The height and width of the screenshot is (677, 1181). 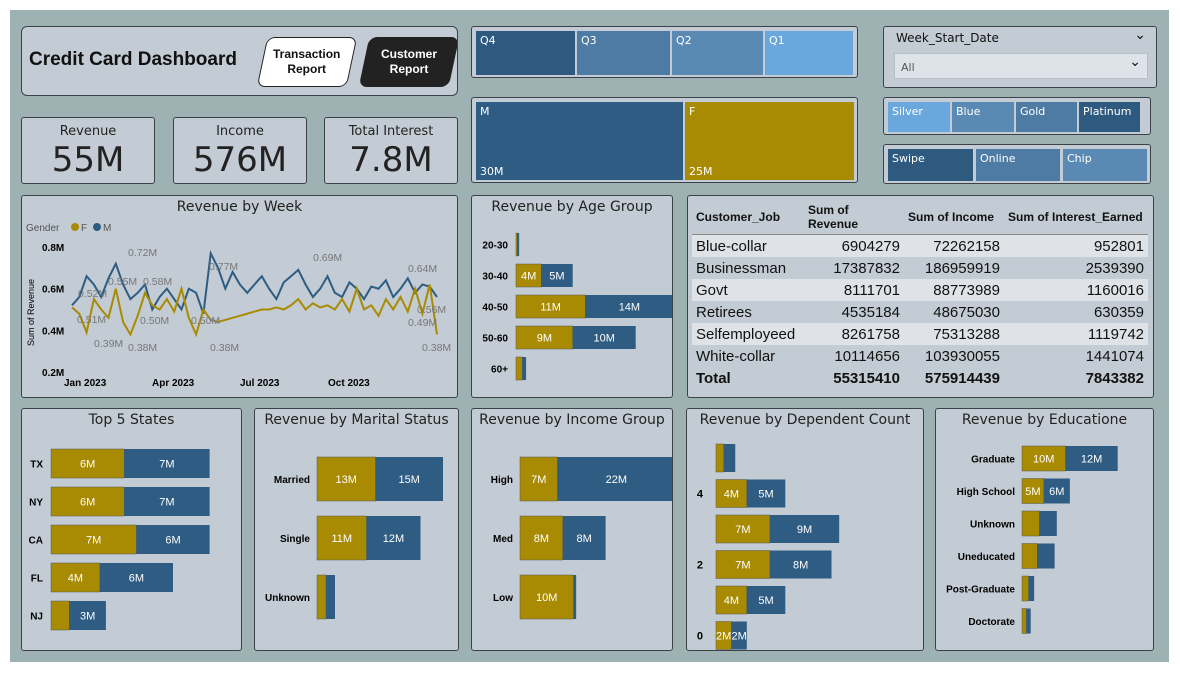 I want to click on treemap-m-value: 30M, so click(x=492, y=171).